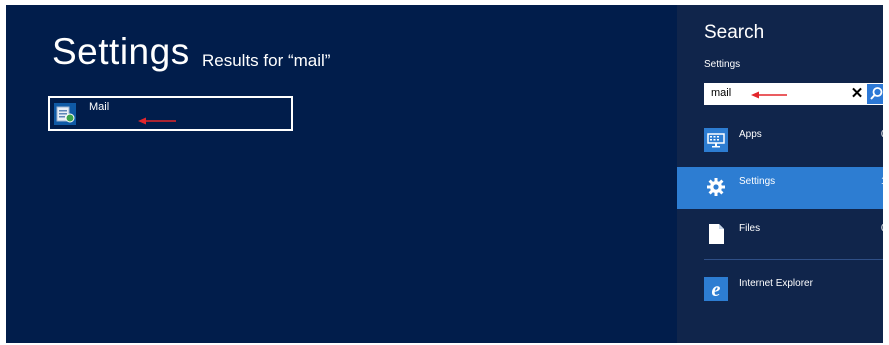 The image size is (889, 345). Describe the element at coordinates (882, 181) in the screenshot. I see `search-category-count: 1` at that location.